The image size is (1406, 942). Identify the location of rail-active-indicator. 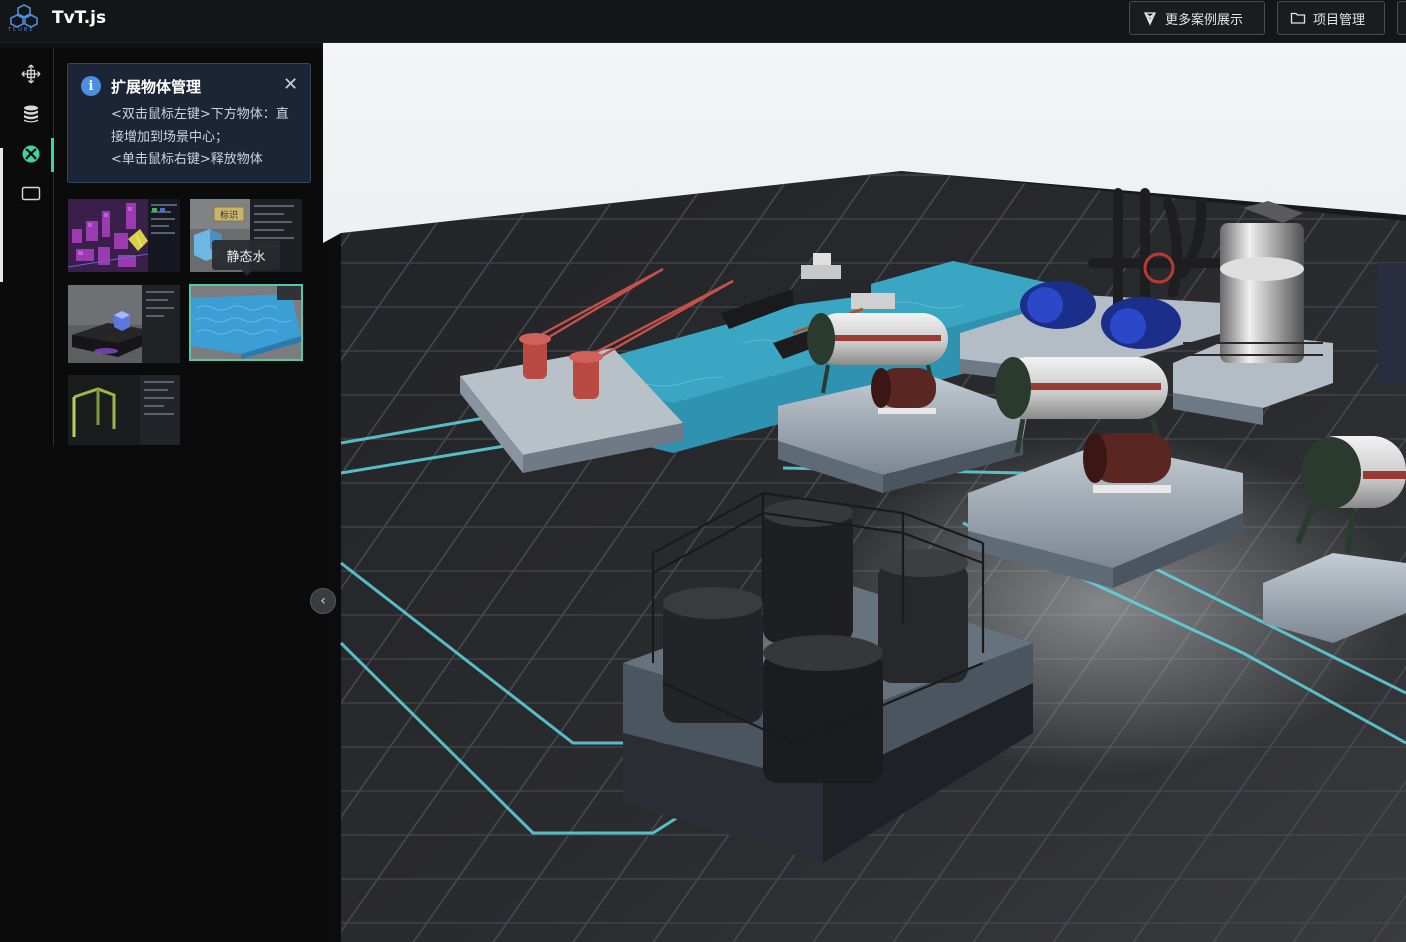
(52, 155).